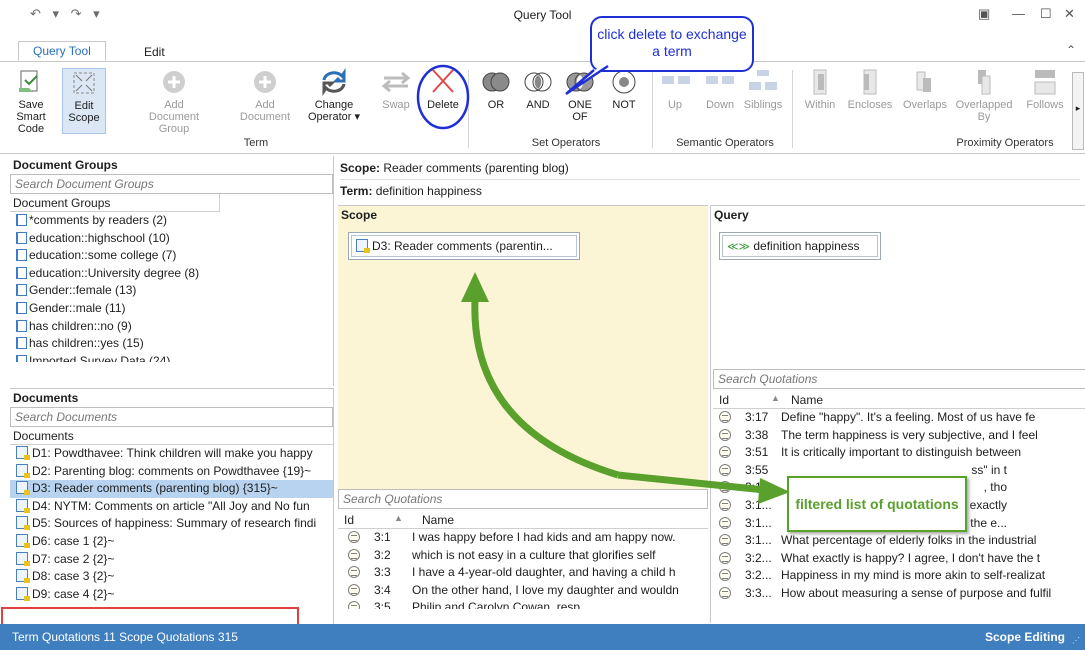 The width and height of the screenshot is (1085, 650). What do you see at coordinates (1069, 14) in the screenshot?
I see `close-button: ✕` at bounding box center [1069, 14].